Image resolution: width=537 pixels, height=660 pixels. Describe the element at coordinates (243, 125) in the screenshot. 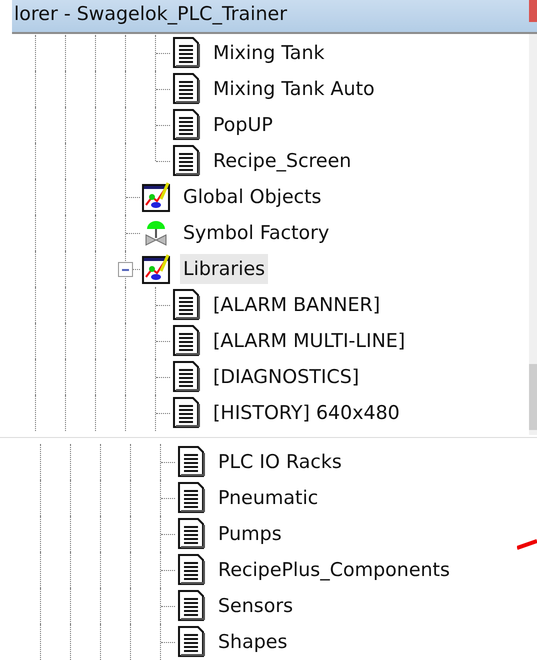

I see `tree-item: PopUP` at that location.